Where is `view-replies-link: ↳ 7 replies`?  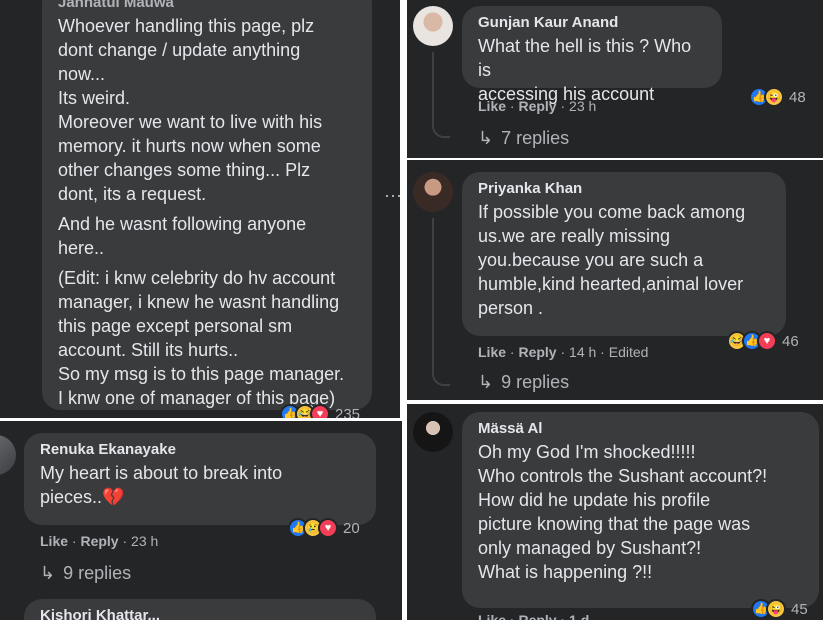
view-replies-link: ↳ 7 replies is located at coordinates (523, 138).